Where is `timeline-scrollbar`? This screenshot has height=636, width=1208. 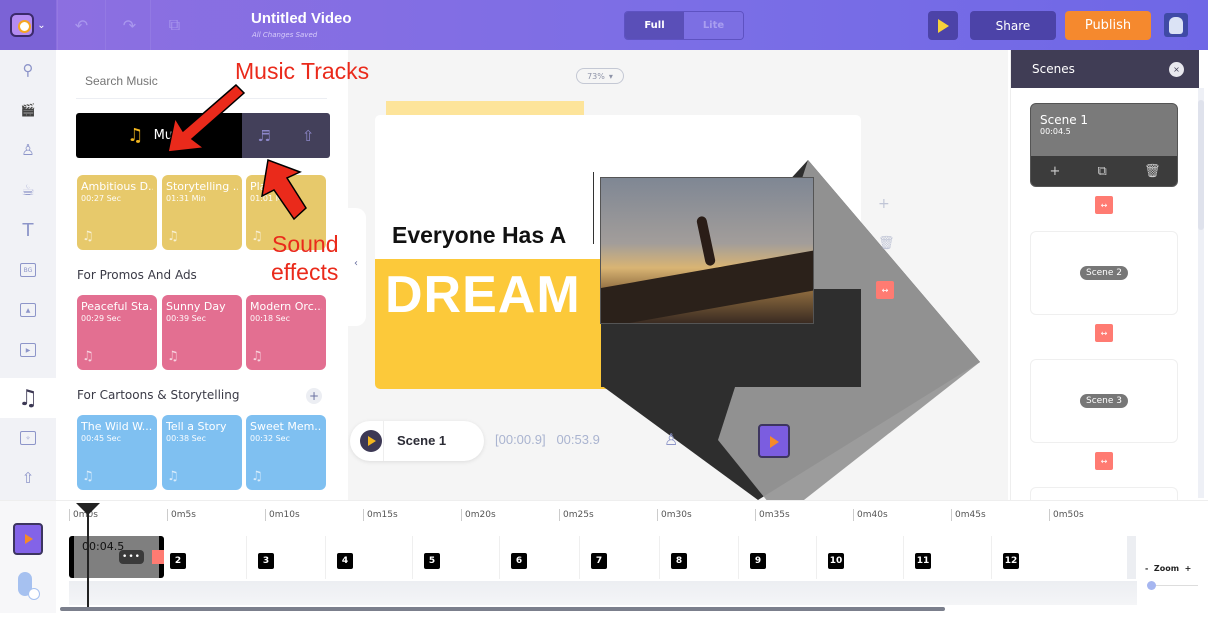 timeline-scrollbar is located at coordinates (502, 609).